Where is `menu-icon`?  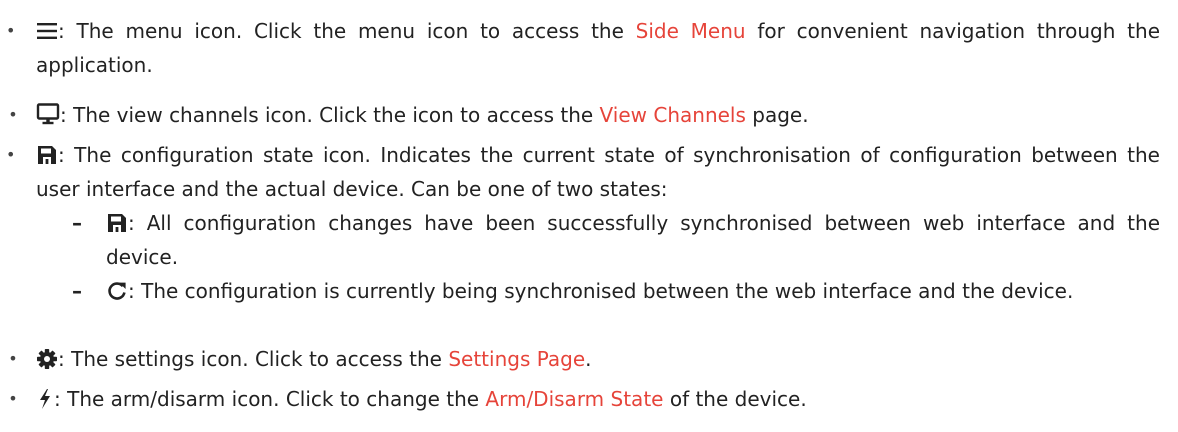 menu-icon is located at coordinates (47, 31).